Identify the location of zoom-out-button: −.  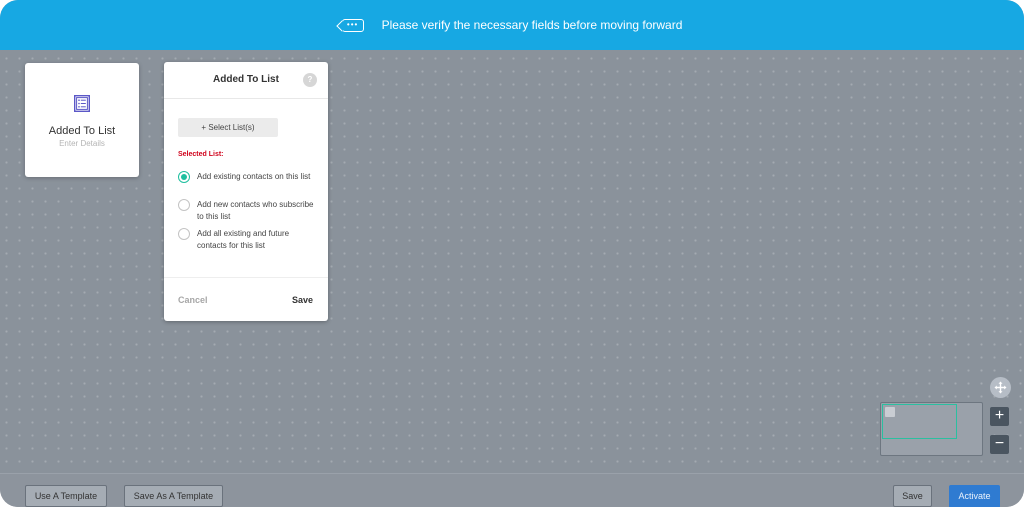
(999, 444).